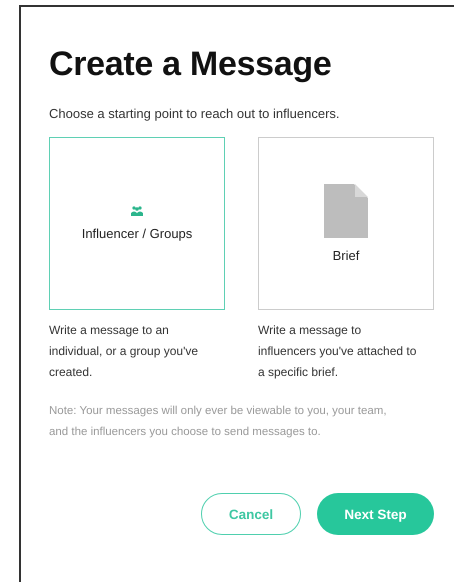 The height and width of the screenshot is (582, 454). What do you see at coordinates (195, 113) in the screenshot?
I see `subtitle: Choose a starting point to reach out to influencers.` at bounding box center [195, 113].